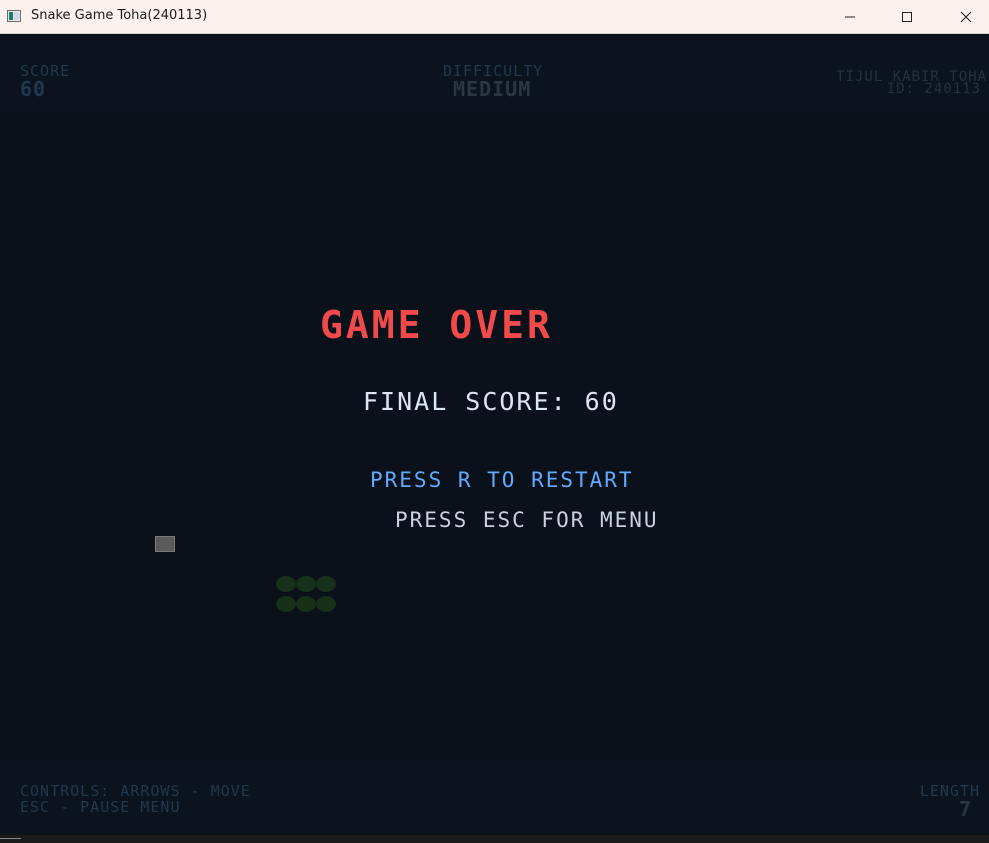 The height and width of the screenshot is (843, 989). I want to click on length-value: 7, so click(965, 809).